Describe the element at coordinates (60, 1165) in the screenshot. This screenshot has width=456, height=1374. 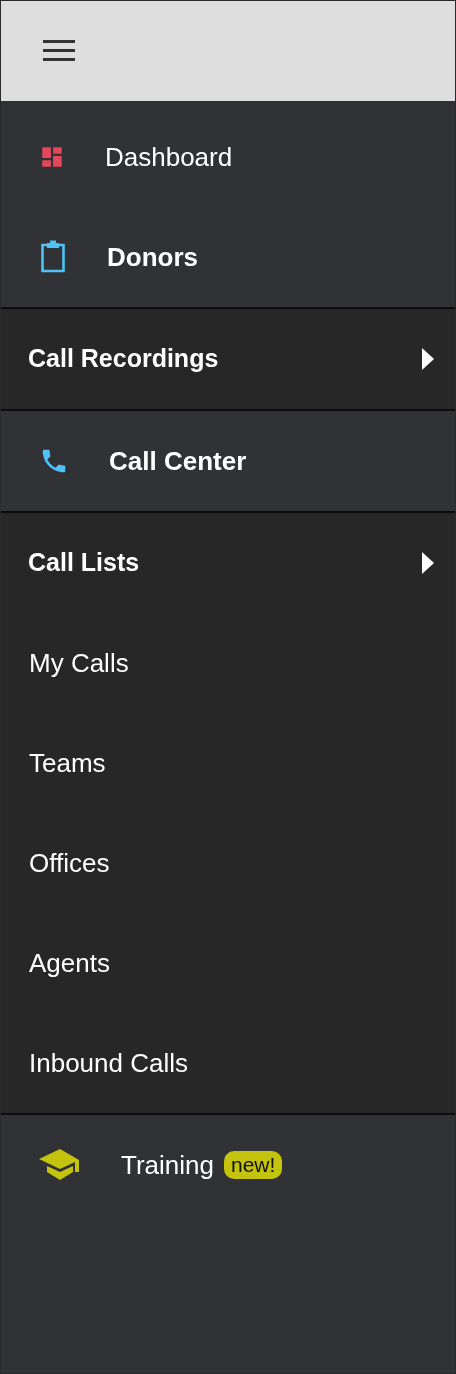
I see `graduation-cap-icon` at that location.